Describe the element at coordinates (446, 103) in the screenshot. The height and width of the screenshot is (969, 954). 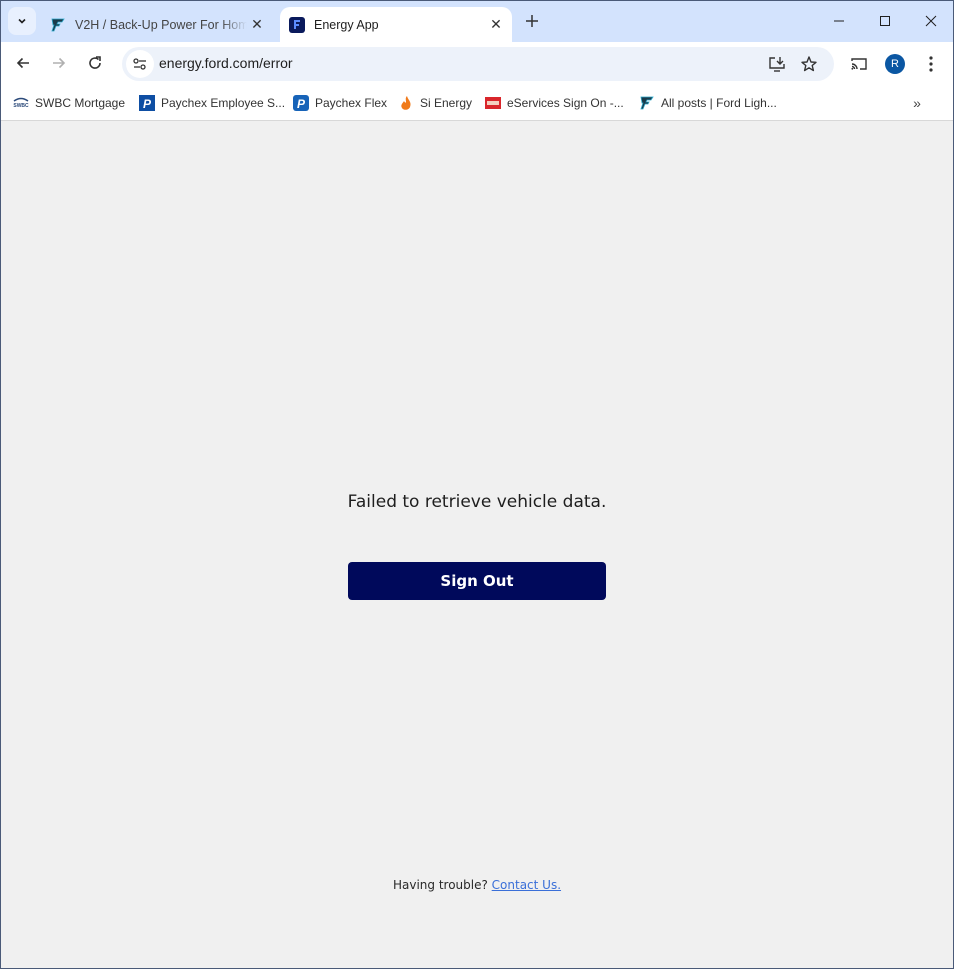
I see `bookmark-label: Si Energy` at that location.